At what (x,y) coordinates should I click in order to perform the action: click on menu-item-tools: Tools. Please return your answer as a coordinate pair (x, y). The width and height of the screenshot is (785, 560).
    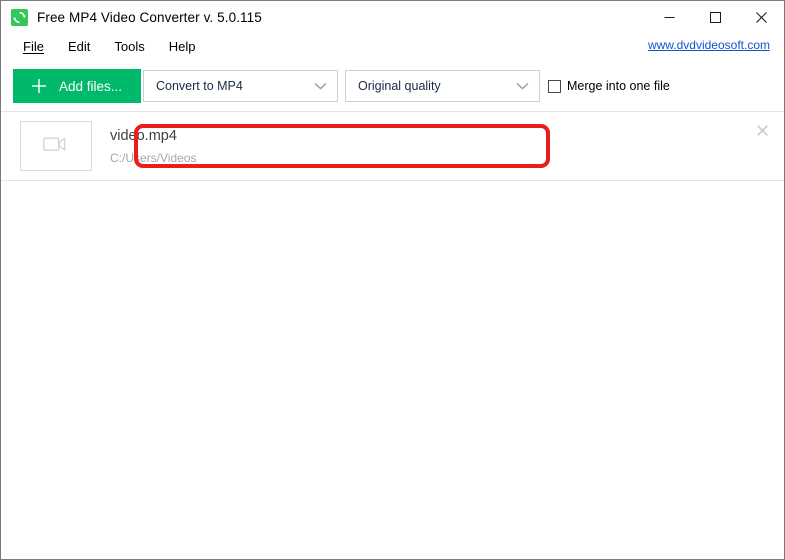
    Looking at the image, I should click on (129, 47).